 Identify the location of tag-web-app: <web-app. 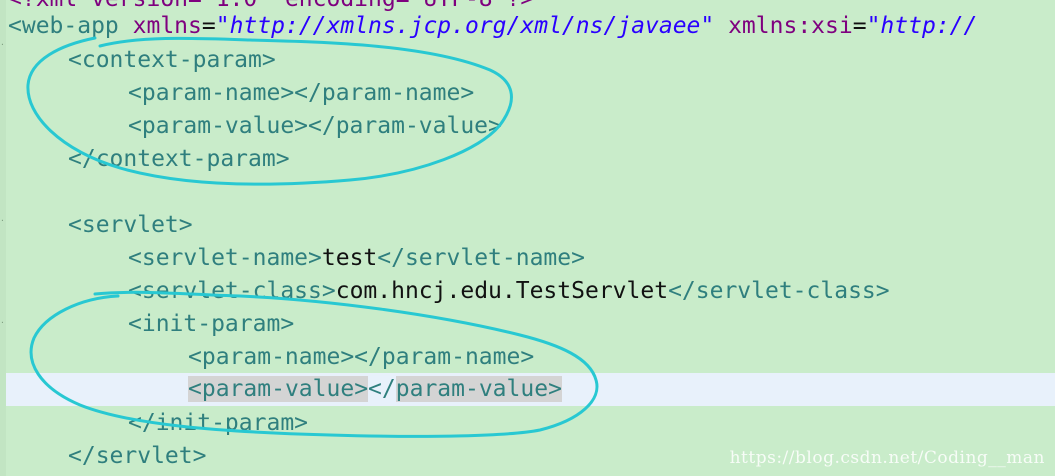
(63, 26).